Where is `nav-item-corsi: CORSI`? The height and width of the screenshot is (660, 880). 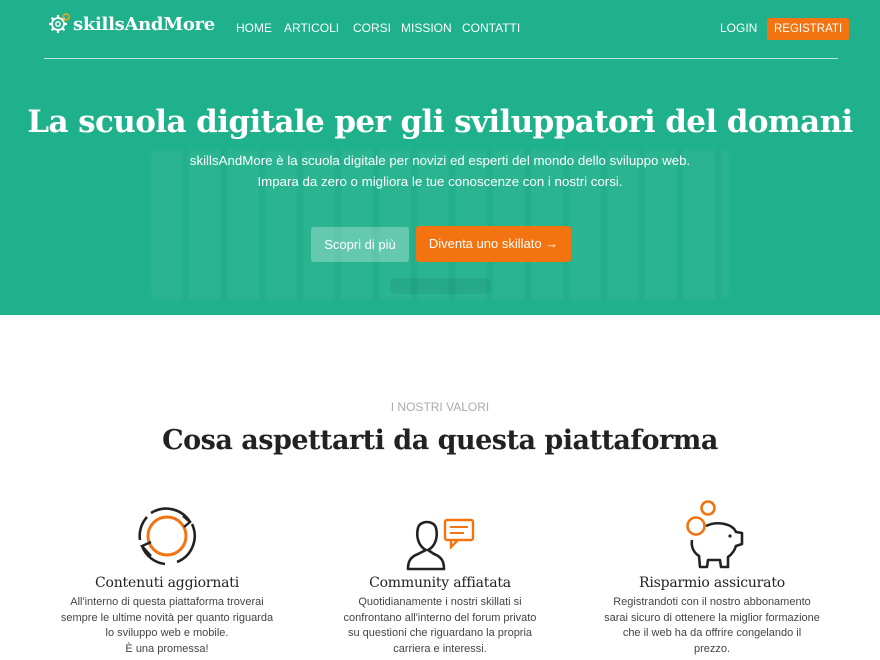 nav-item-corsi: CORSI is located at coordinates (377, 28).